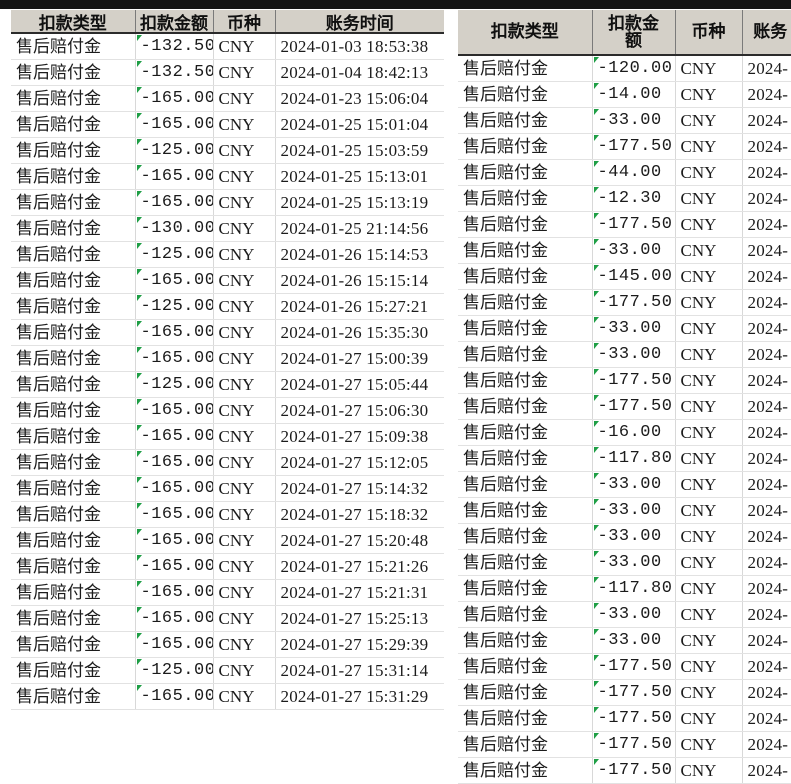 The image size is (791, 784). What do you see at coordinates (227, 618) in the screenshot?
I see `table-row: 售后赔付金 -165.00 CNY 2024-01-27 15:25:13` at bounding box center [227, 618].